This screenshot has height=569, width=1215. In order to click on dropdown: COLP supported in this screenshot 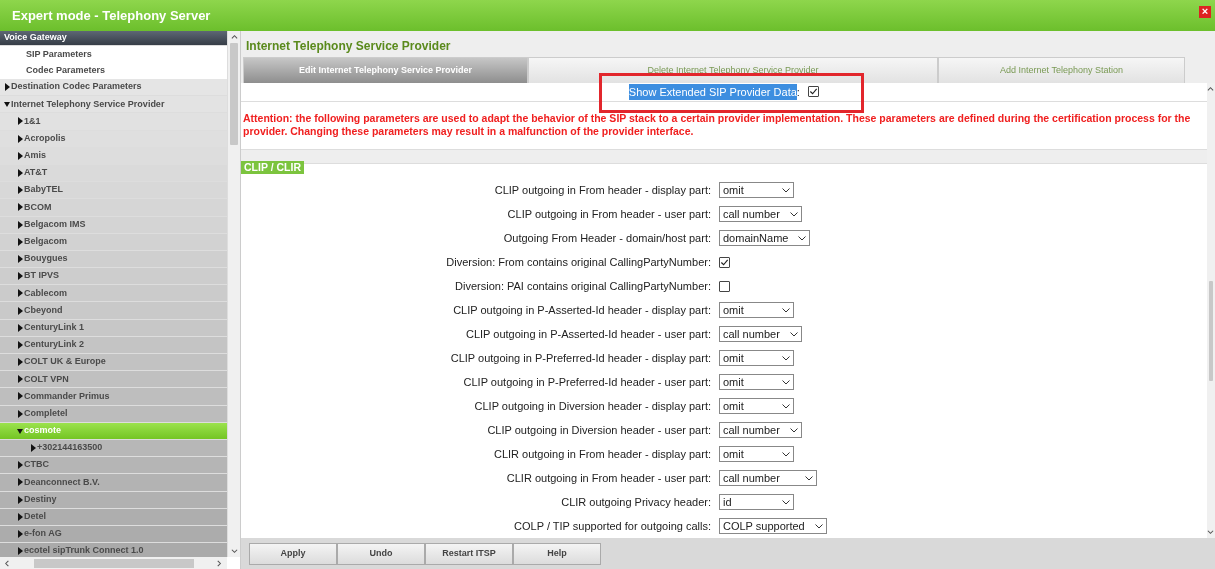, I will do `click(773, 526)`.